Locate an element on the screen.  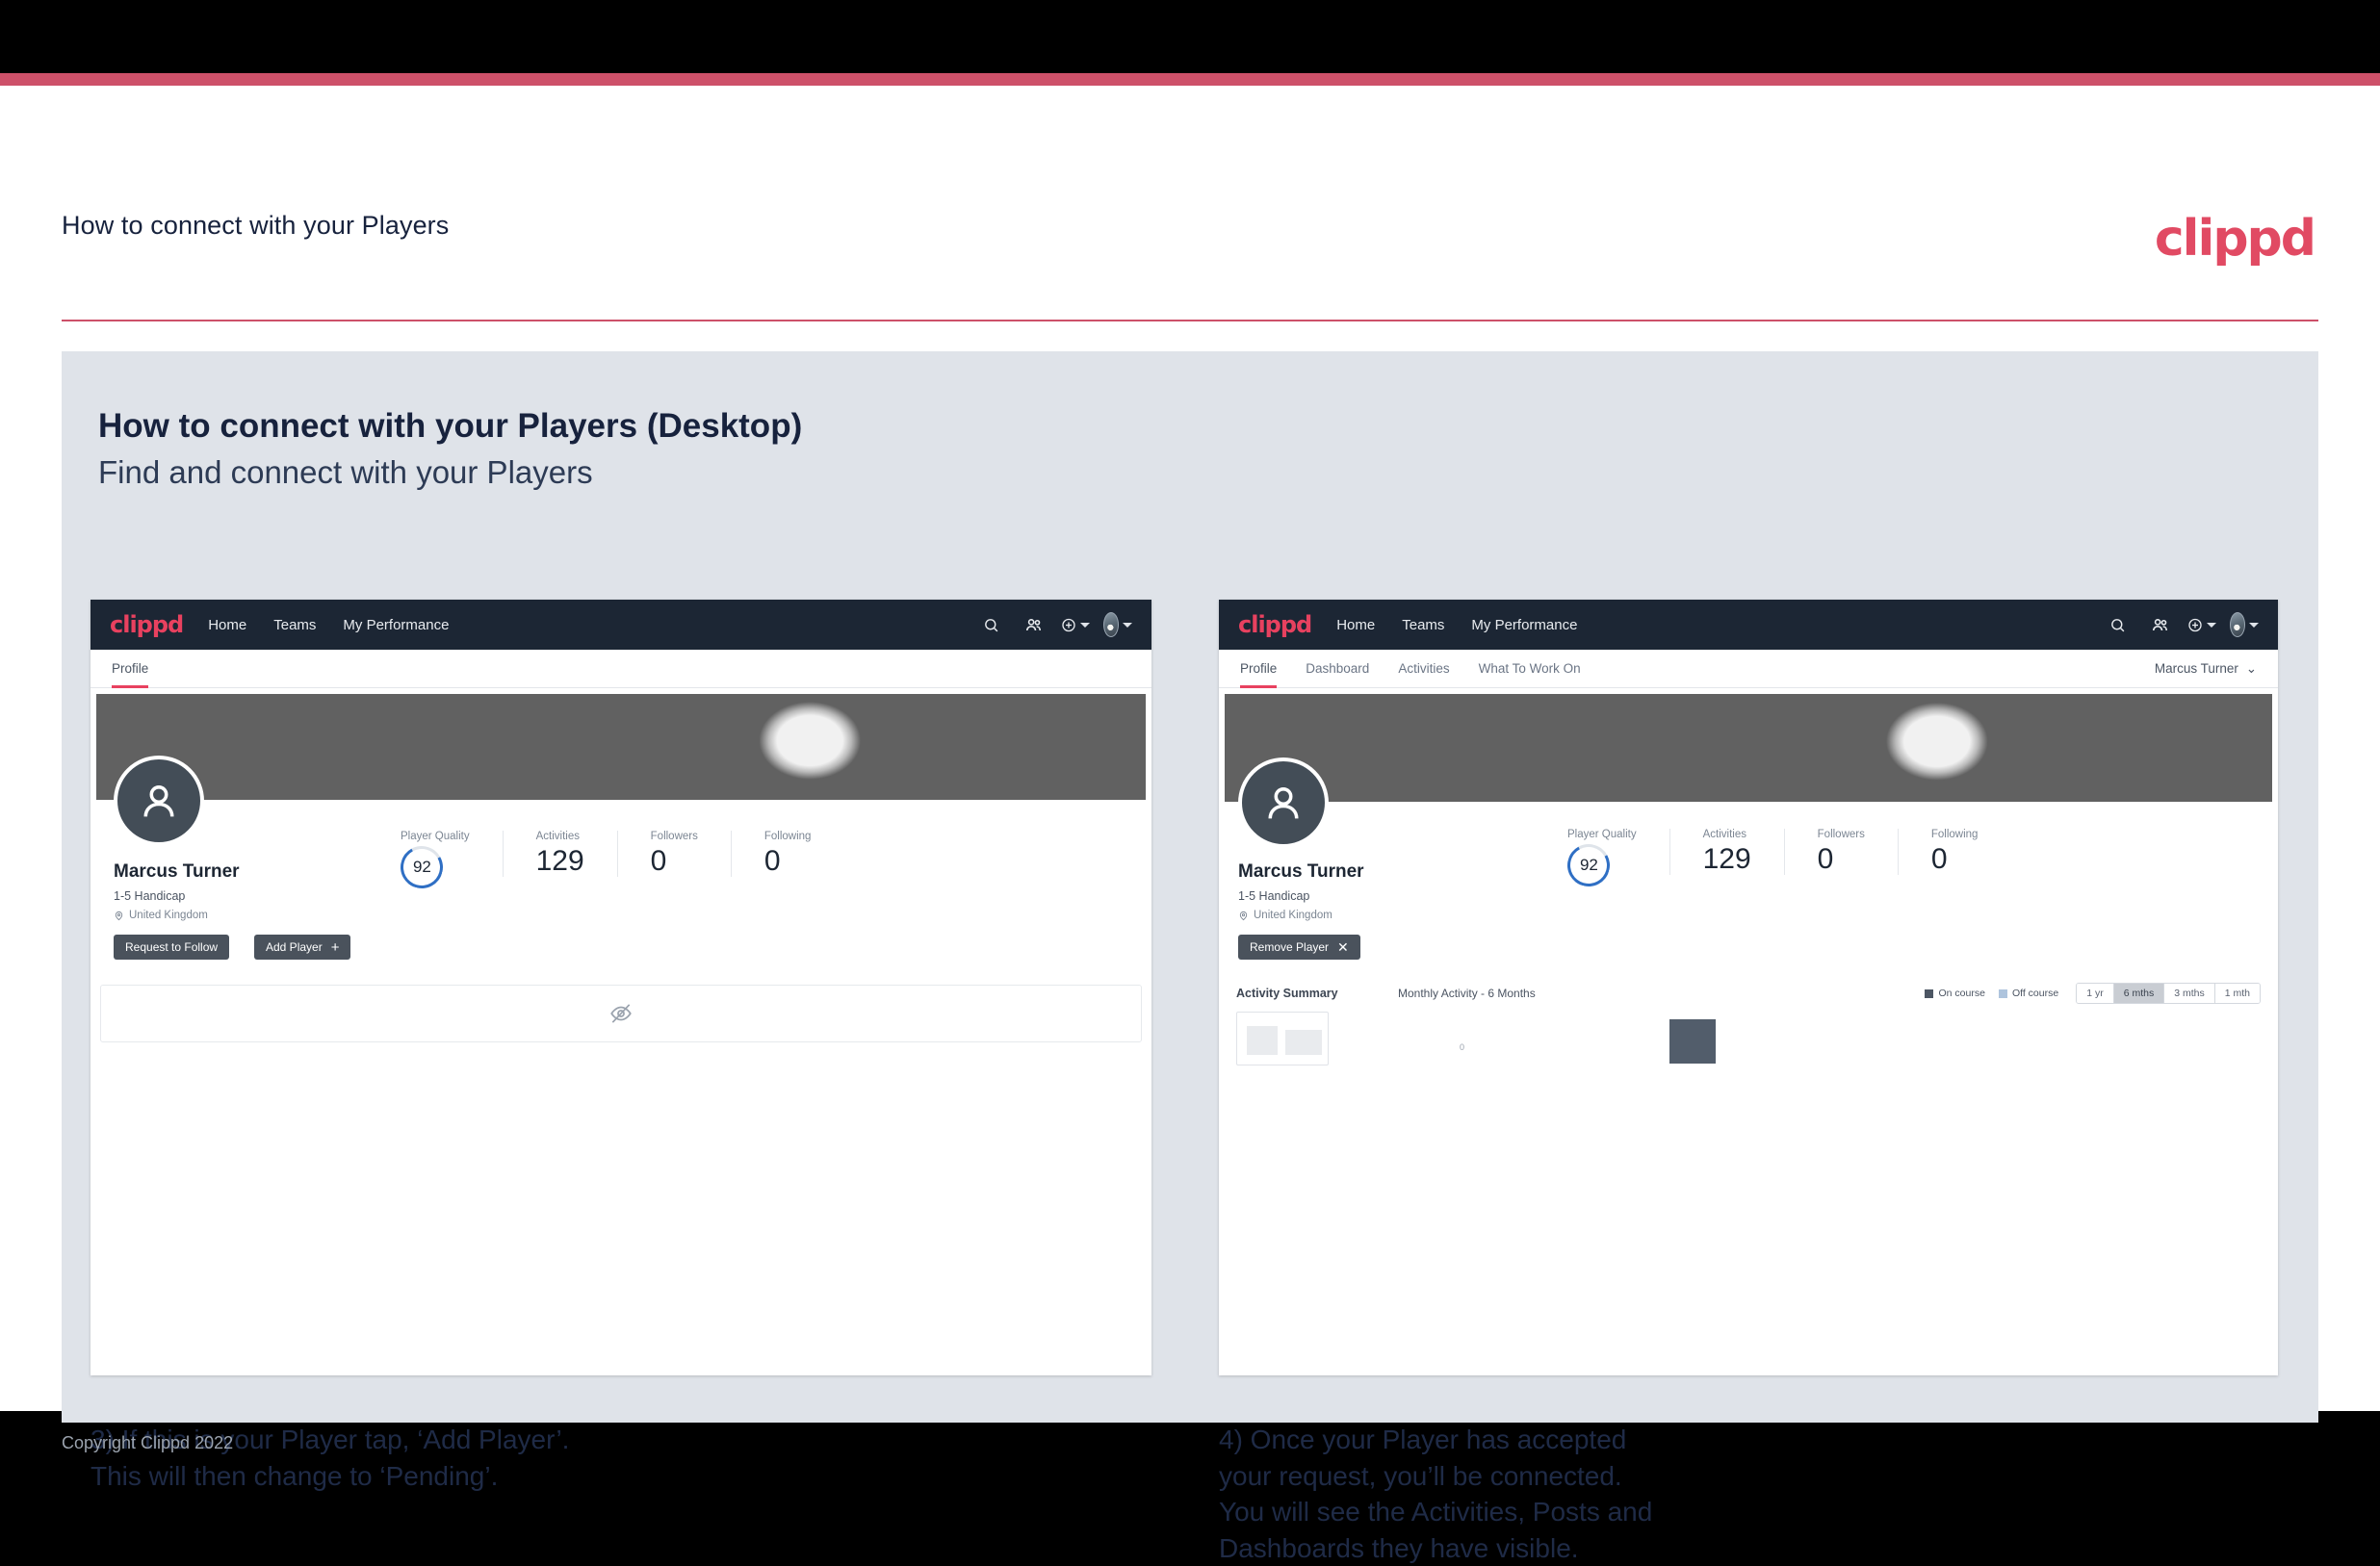
eye-off-icon is located at coordinates (621, 1013).